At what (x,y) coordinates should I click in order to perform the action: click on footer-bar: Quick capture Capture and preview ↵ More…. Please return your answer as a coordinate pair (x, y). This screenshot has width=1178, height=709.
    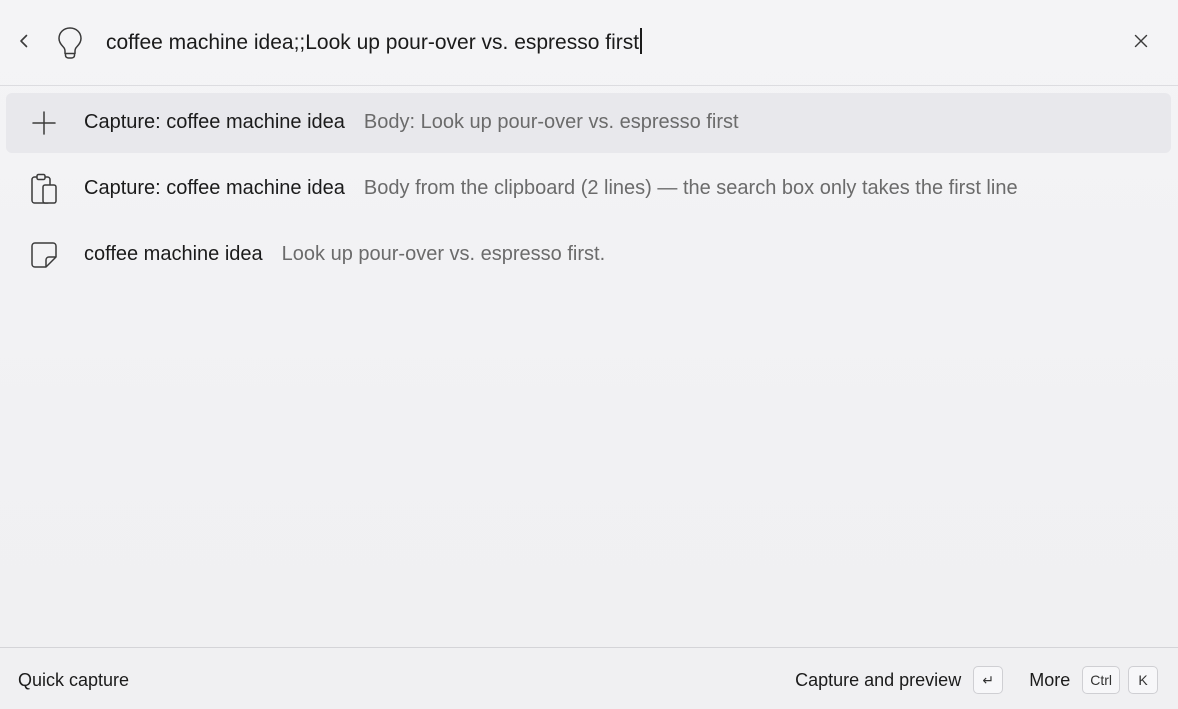
    Looking at the image, I should click on (589, 678).